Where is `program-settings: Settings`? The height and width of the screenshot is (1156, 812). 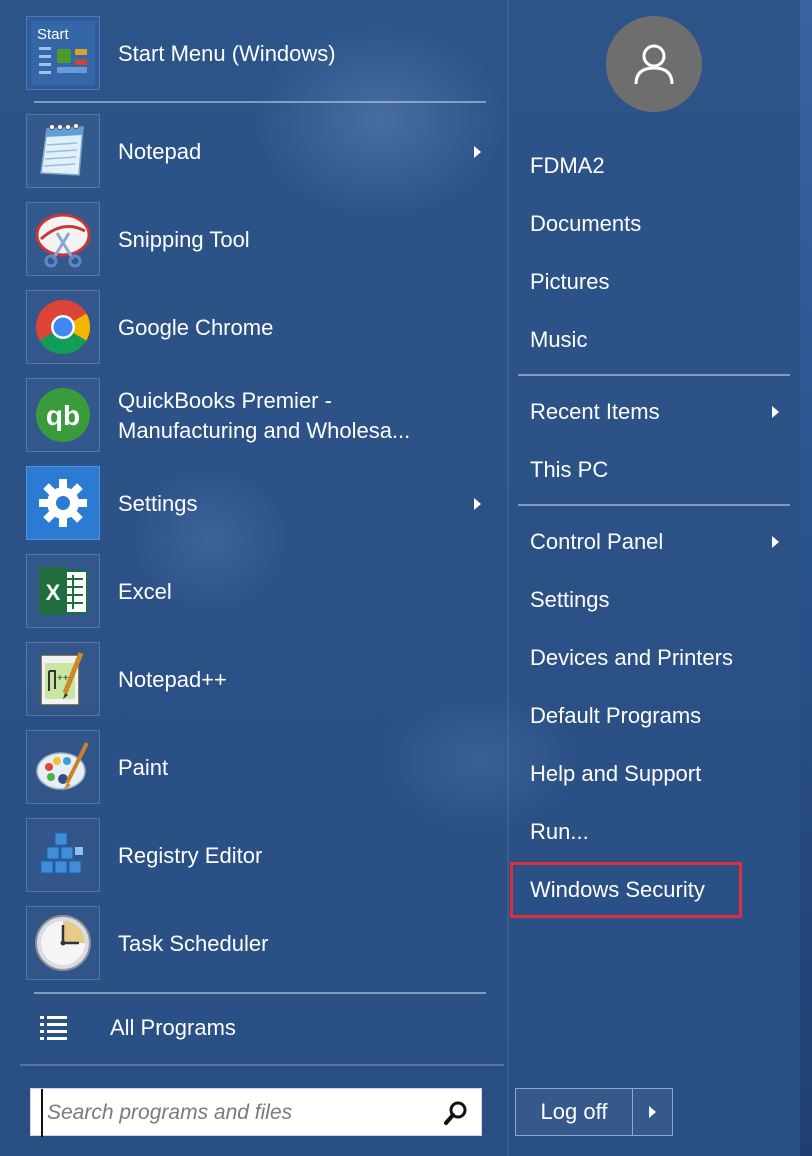 program-settings: Settings is located at coordinates (256, 504).